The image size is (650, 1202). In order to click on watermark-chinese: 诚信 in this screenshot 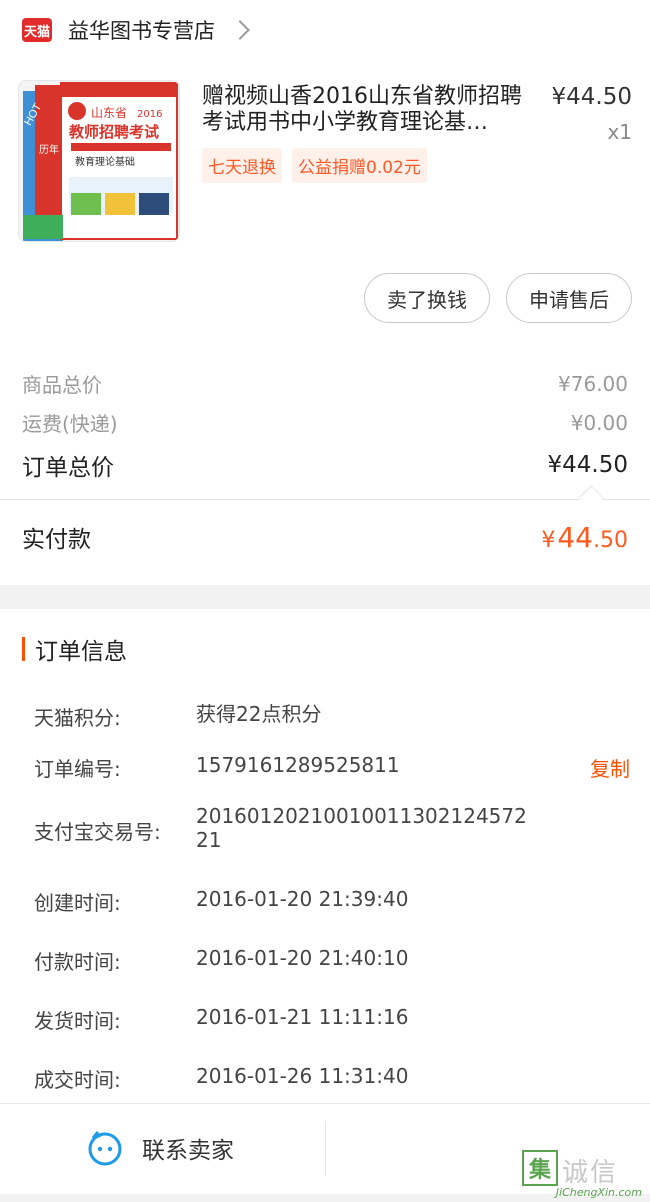, I will do `click(590, 1173)`.